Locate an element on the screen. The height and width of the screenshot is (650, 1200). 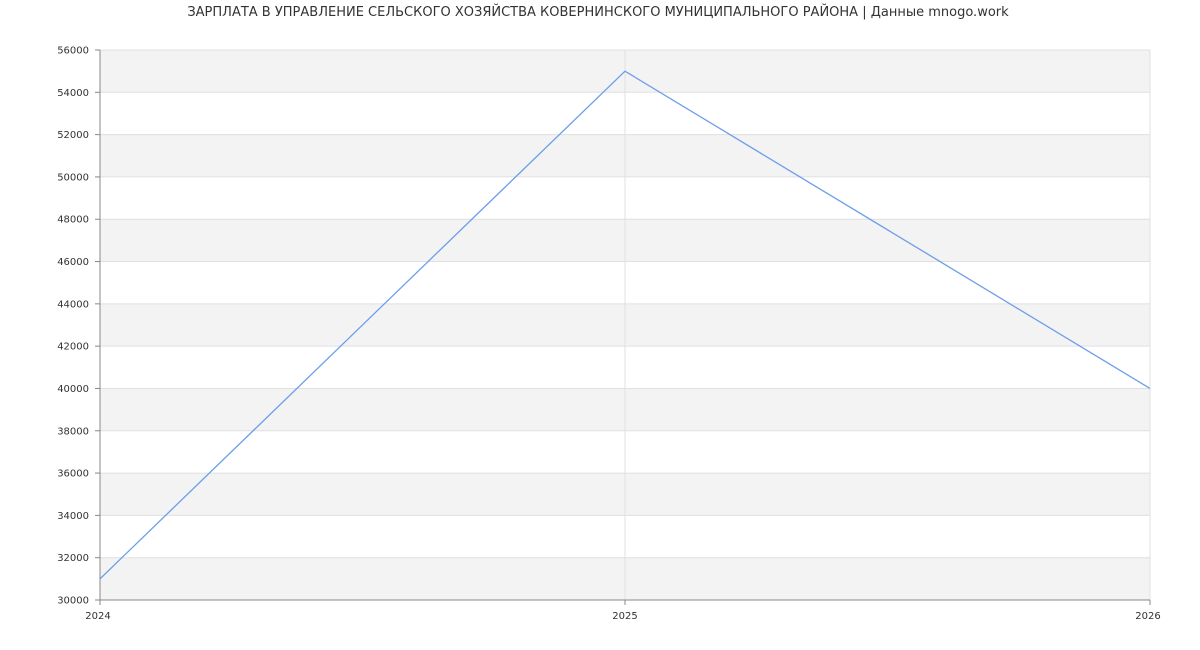
y-tick-label-12: 54000 is located at coordinates (73, 93).